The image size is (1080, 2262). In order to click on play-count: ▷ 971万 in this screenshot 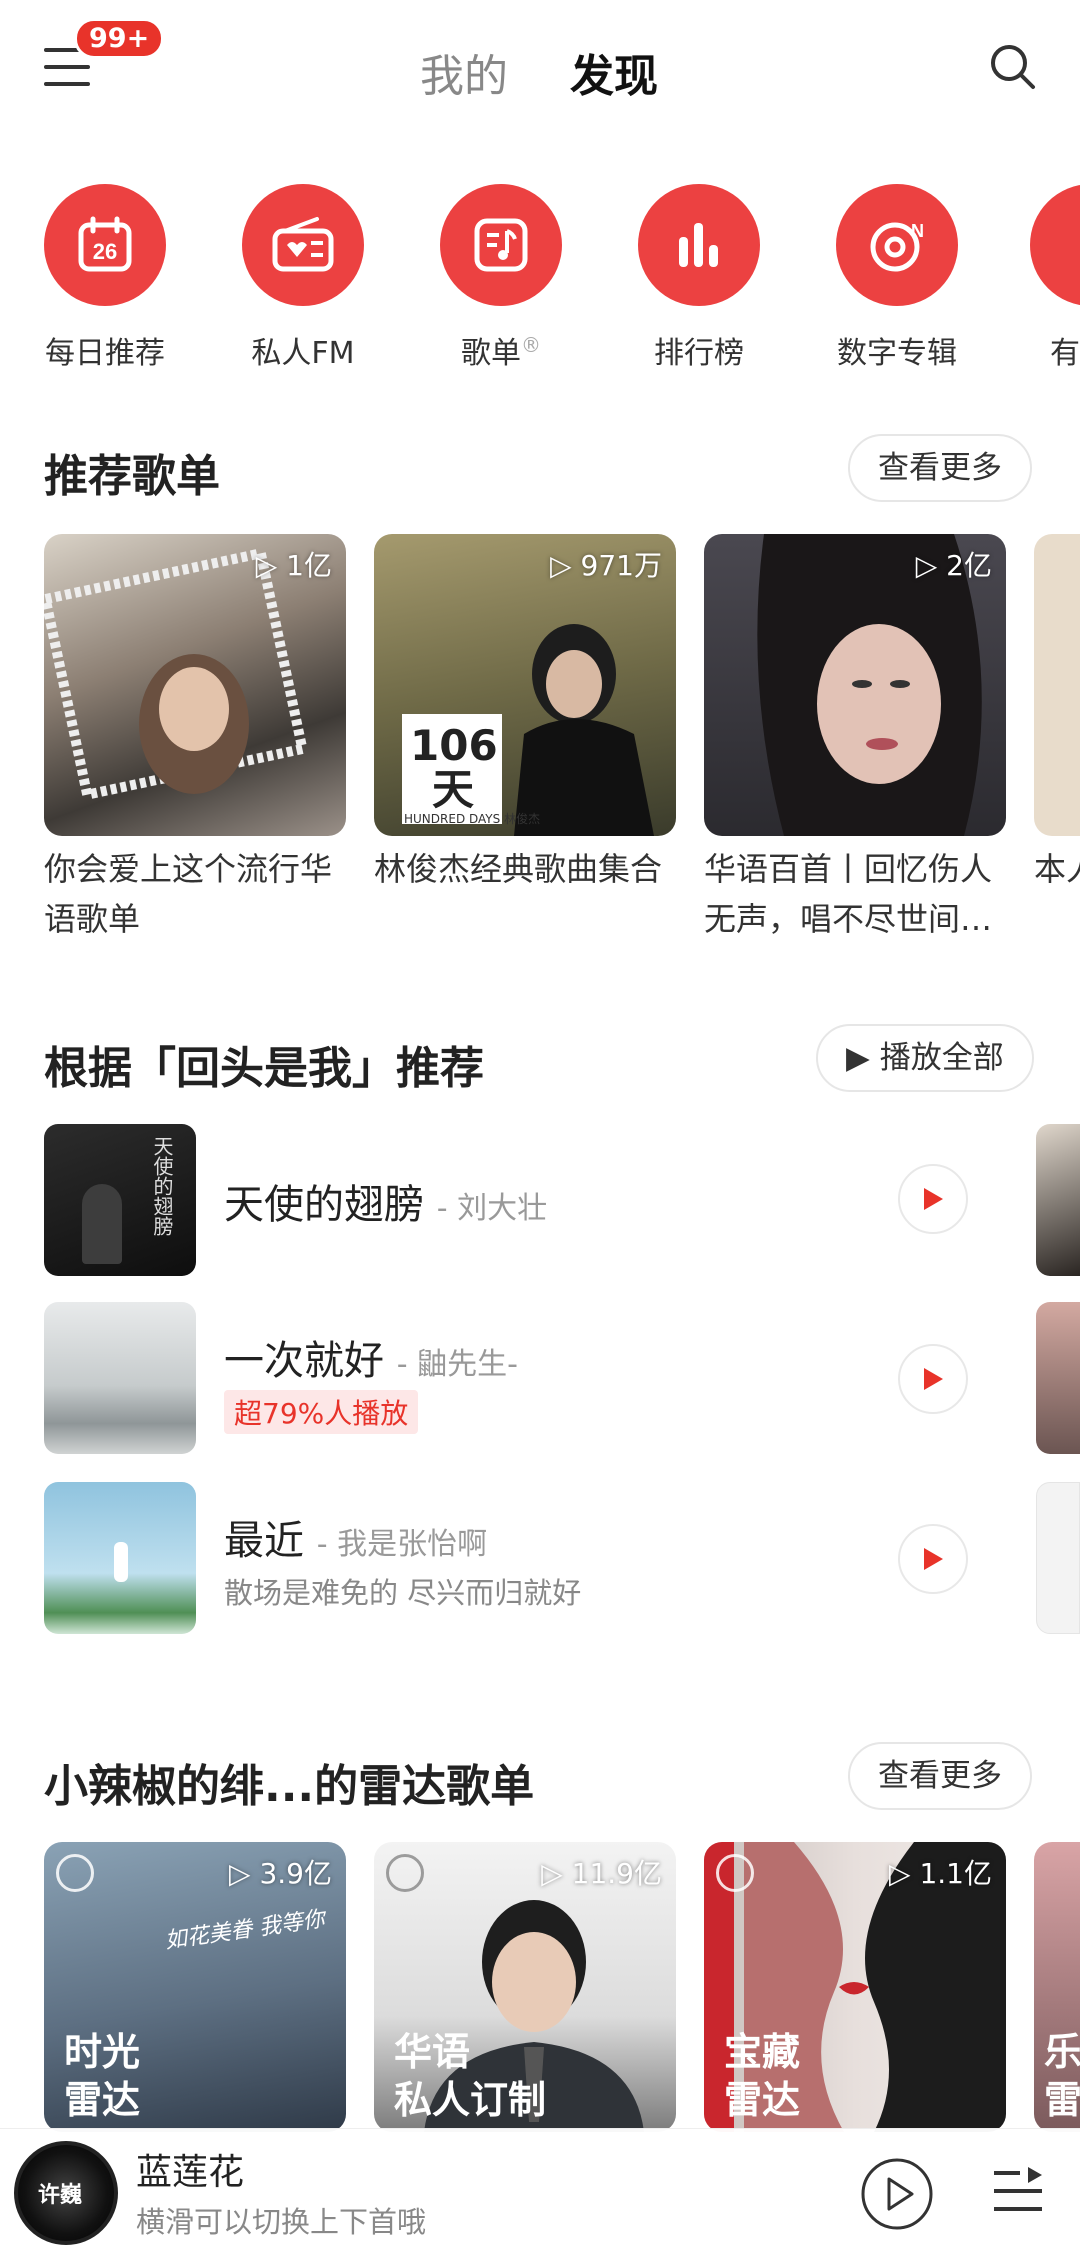, I will do `click(606, 565)`.